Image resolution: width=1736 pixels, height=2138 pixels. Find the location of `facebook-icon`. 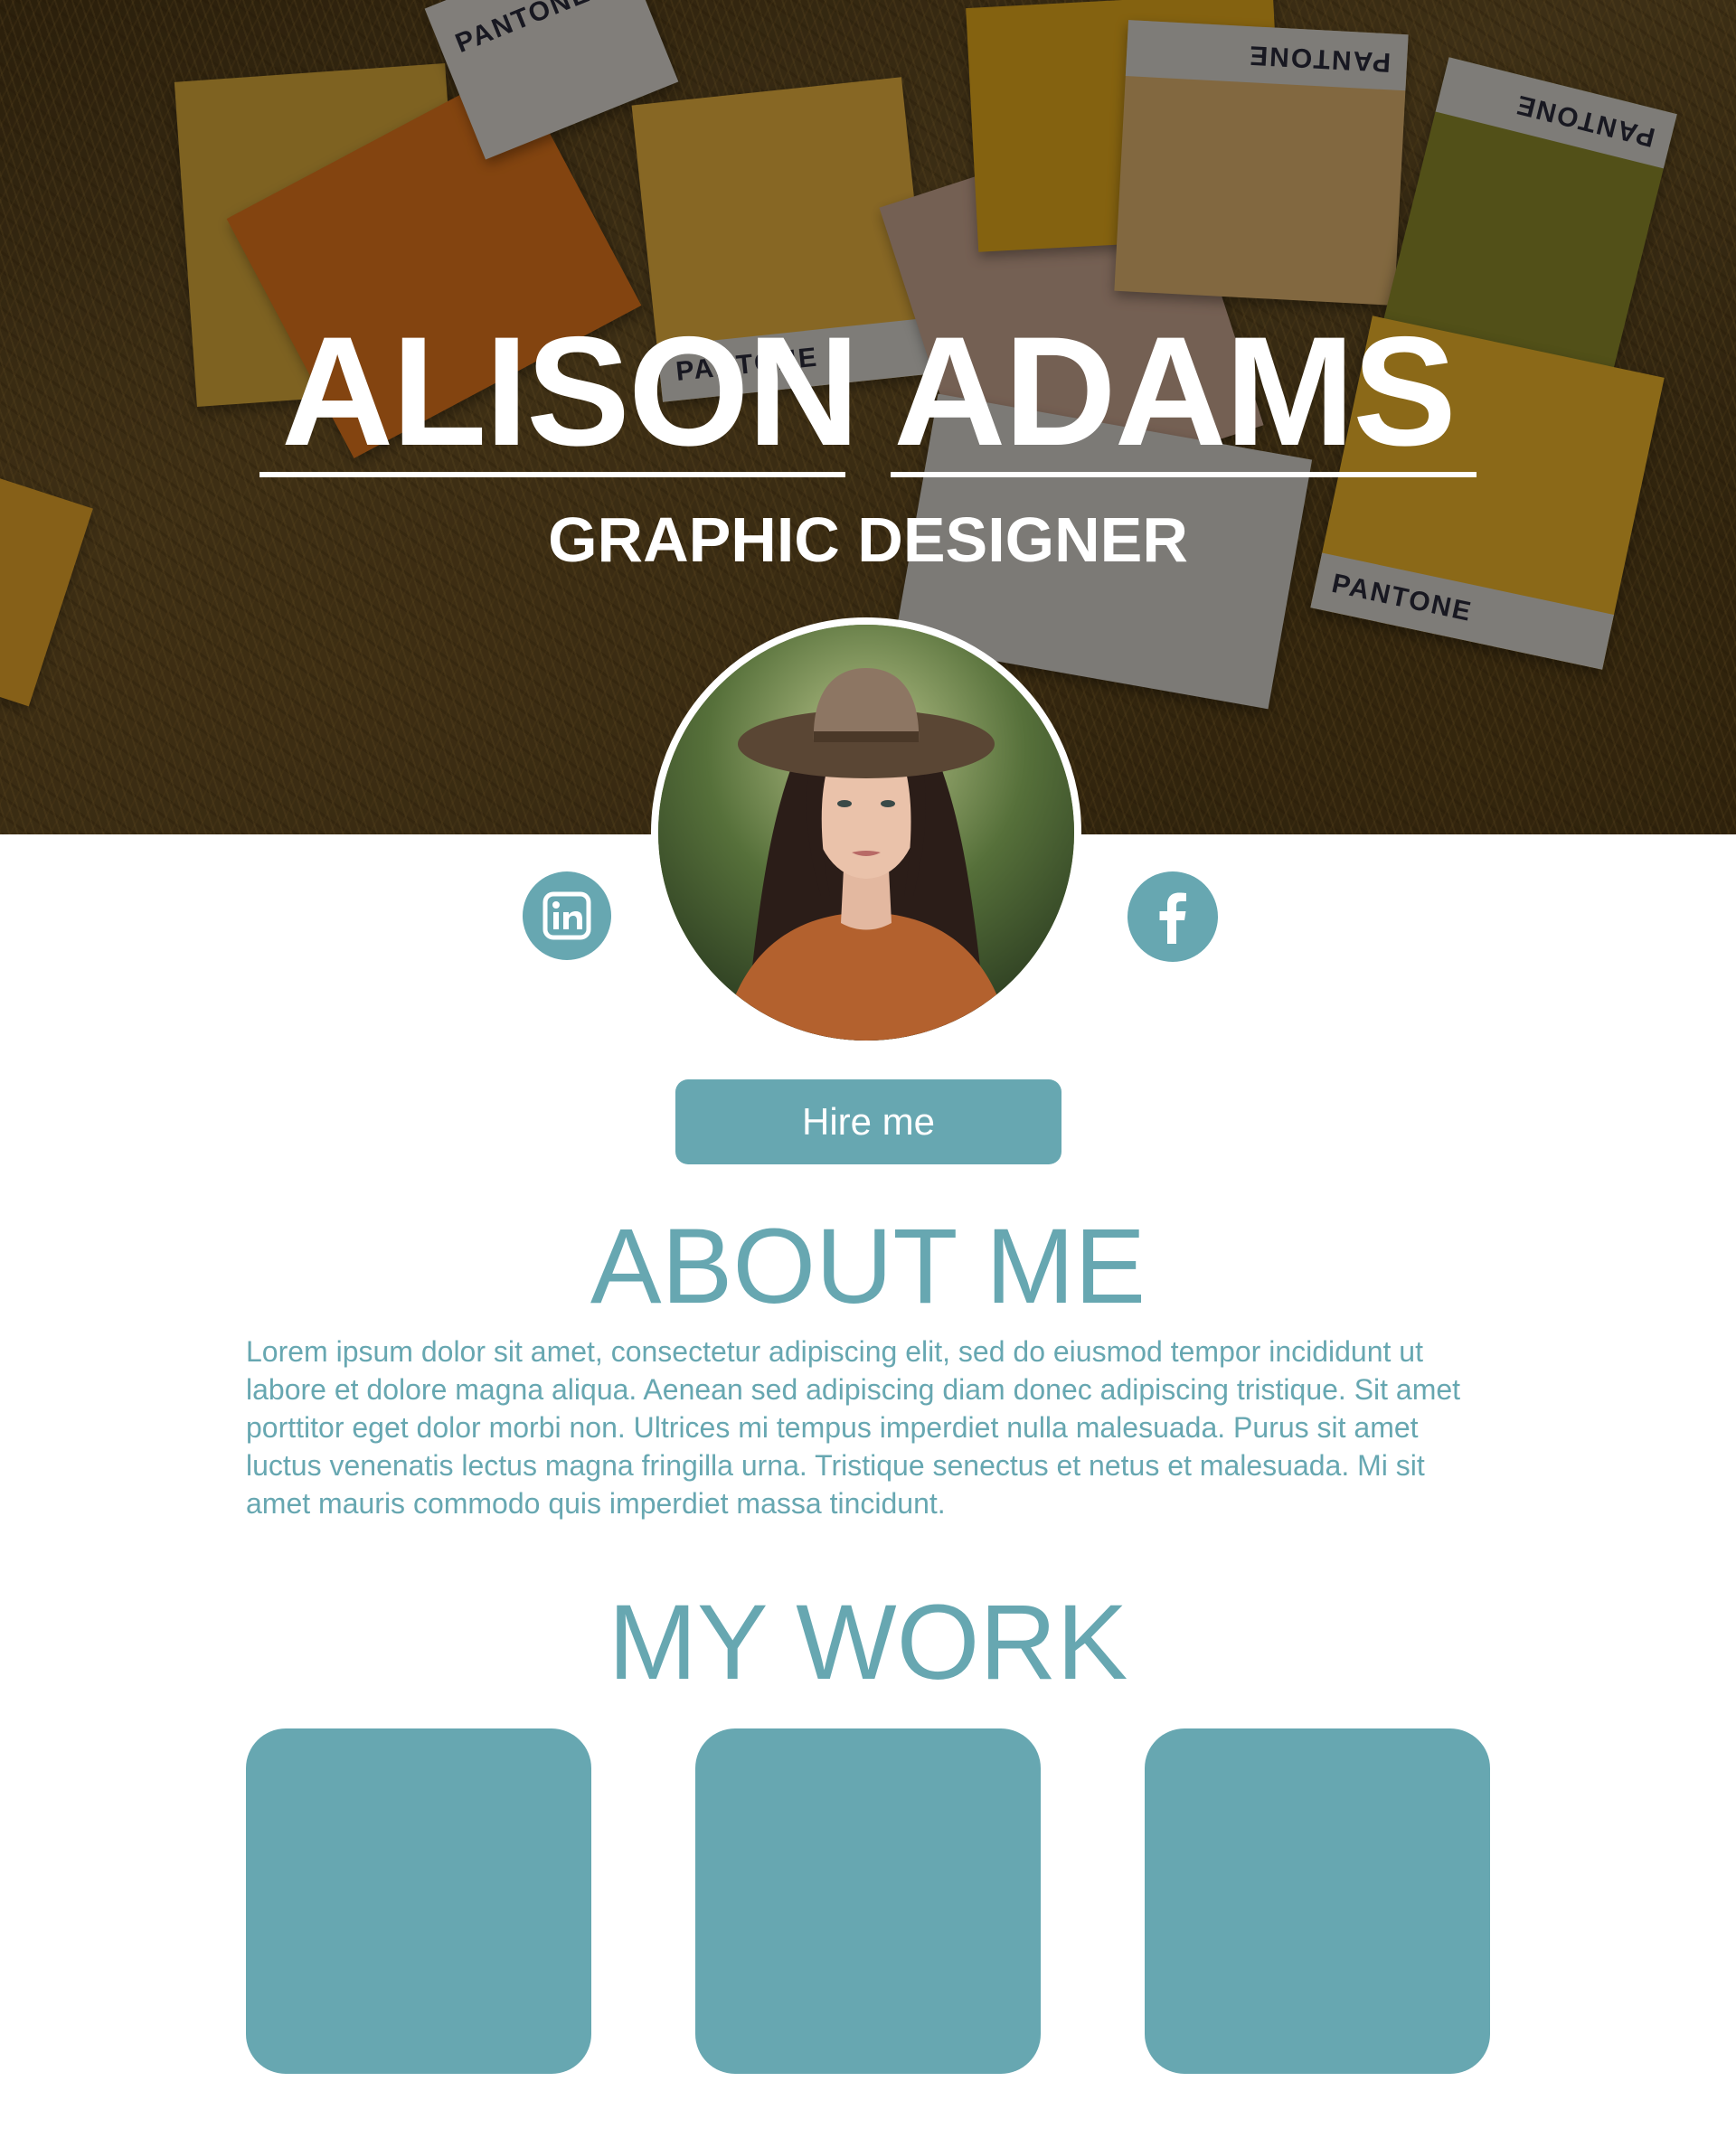

facebook-icon is located at coordinates (1173, 918).